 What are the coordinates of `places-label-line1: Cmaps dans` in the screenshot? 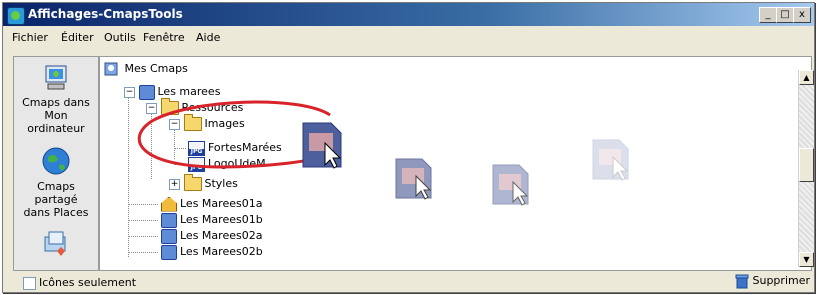 It's located at (56, 102).